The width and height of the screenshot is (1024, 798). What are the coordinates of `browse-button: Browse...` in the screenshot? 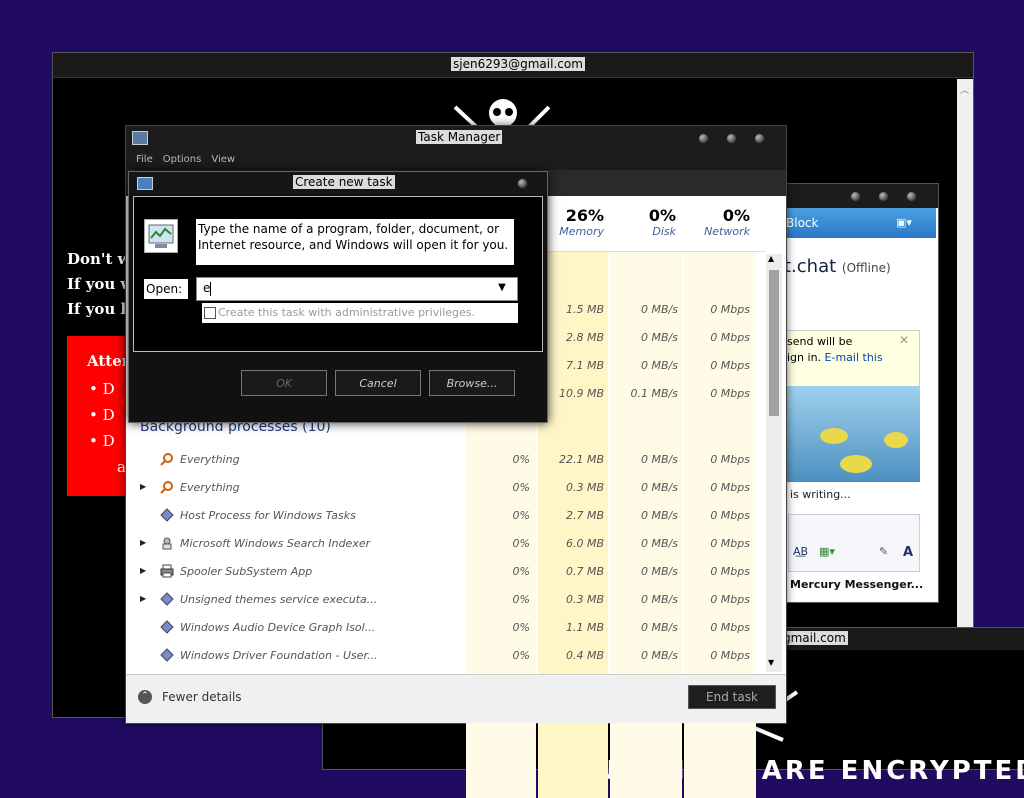 It's located at (472, 383).